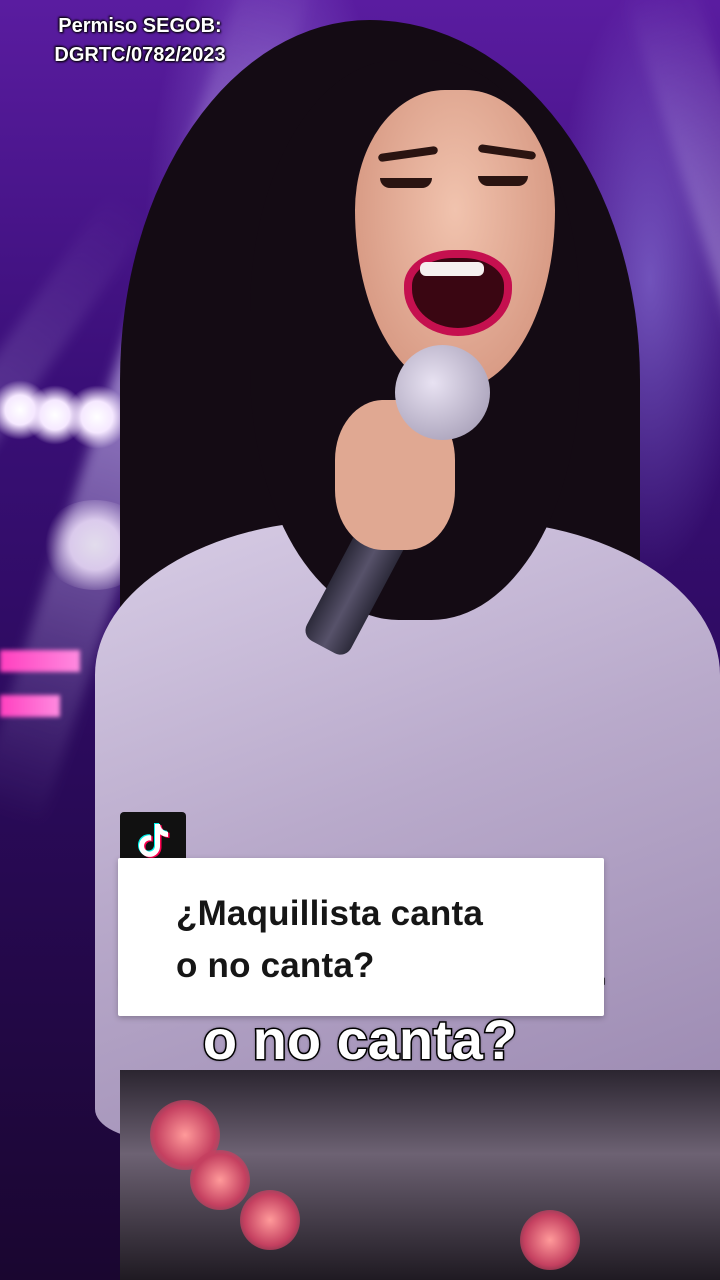 This screenshot has height=1280, width=720. Describe the element at coordinates (154, 840) in the screenshot. I see `tiktok-logo-icon` at that location.